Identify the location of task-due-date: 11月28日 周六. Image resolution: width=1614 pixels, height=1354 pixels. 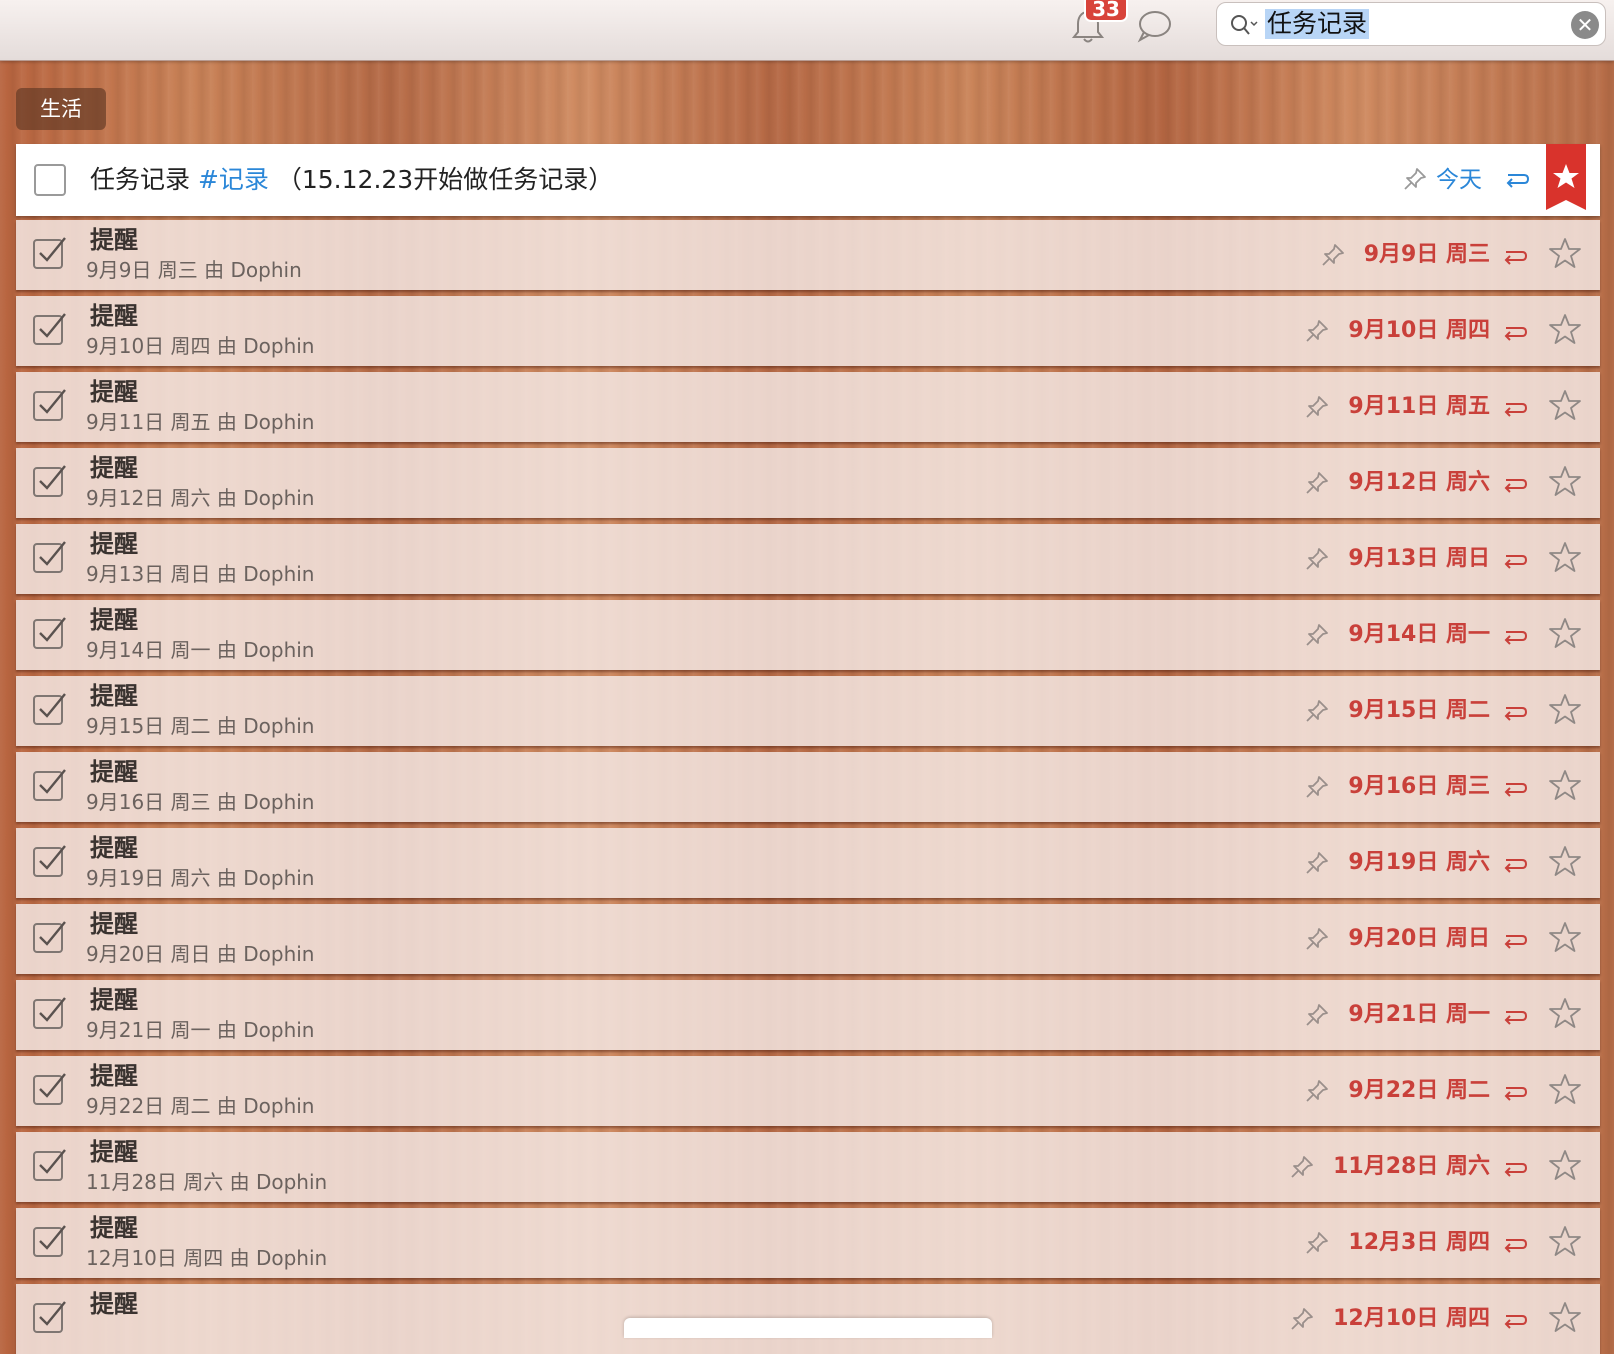
(1411, 1167).